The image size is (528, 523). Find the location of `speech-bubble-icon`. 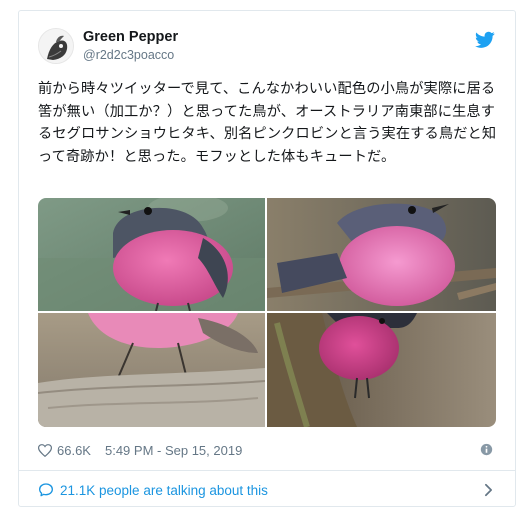

speech-bubble-icon is located at coordinates (46, 490).